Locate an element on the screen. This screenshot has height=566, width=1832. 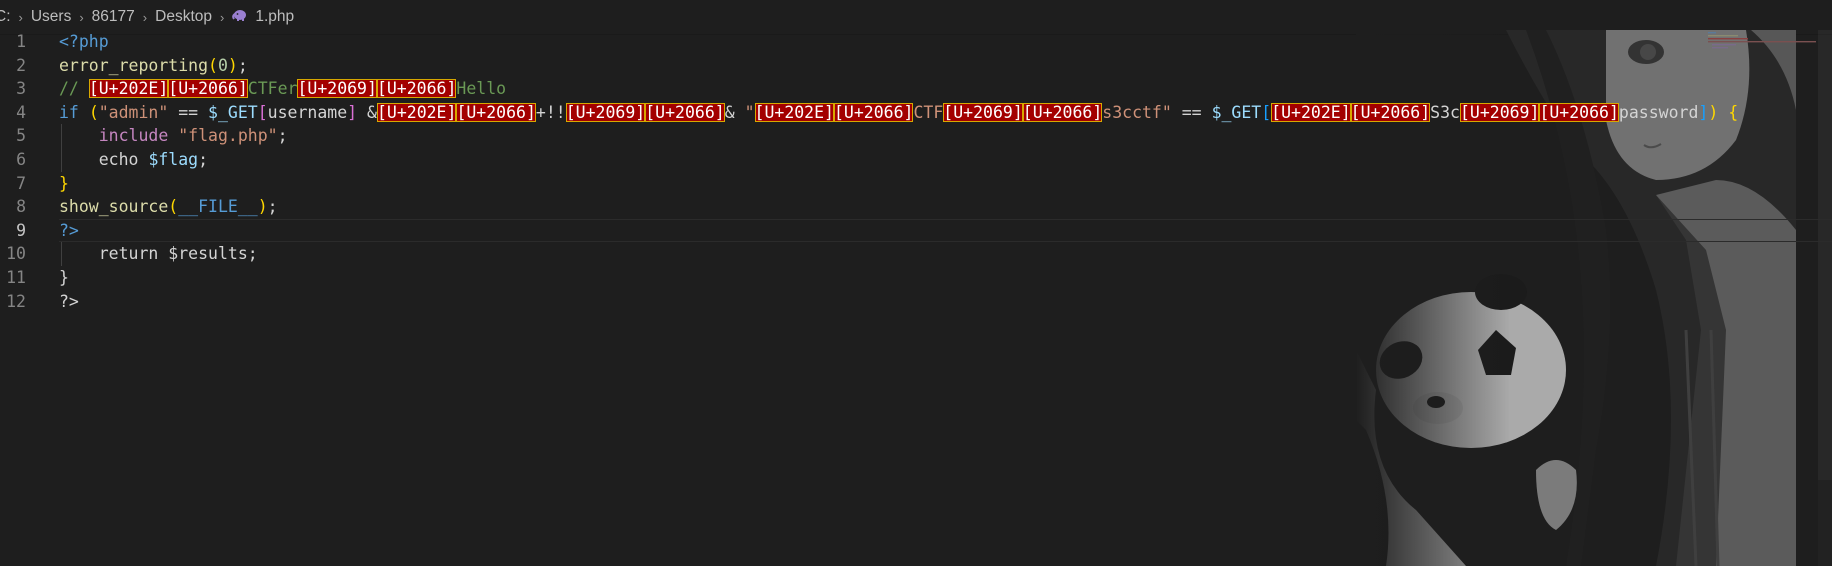
breadcrumb-file: 1.php is located at coordinates (274, 17).